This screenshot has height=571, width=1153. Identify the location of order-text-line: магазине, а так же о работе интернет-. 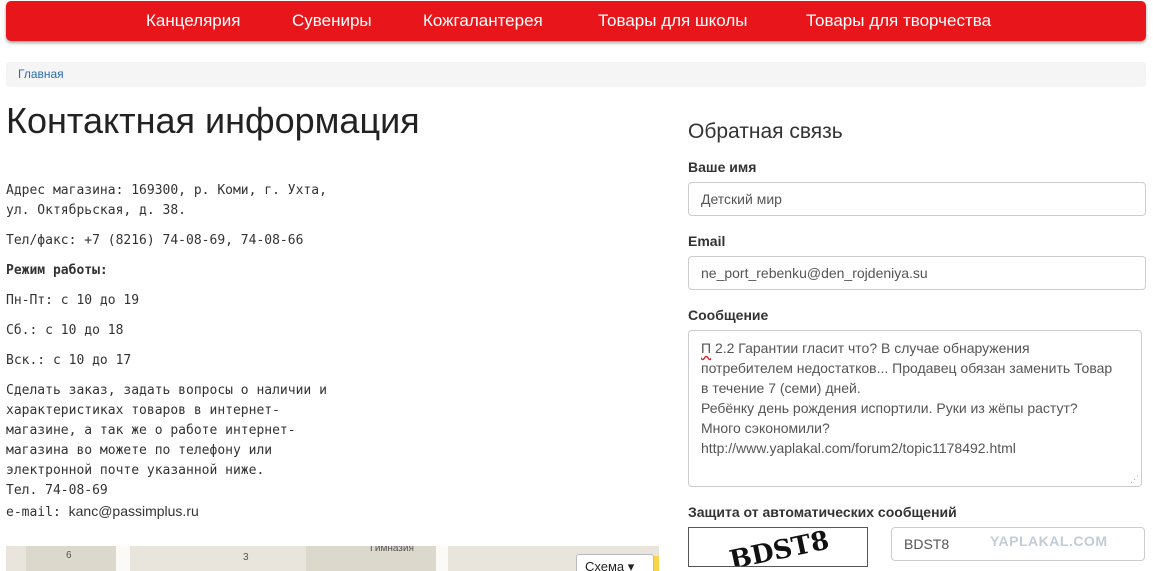
(151, 430).